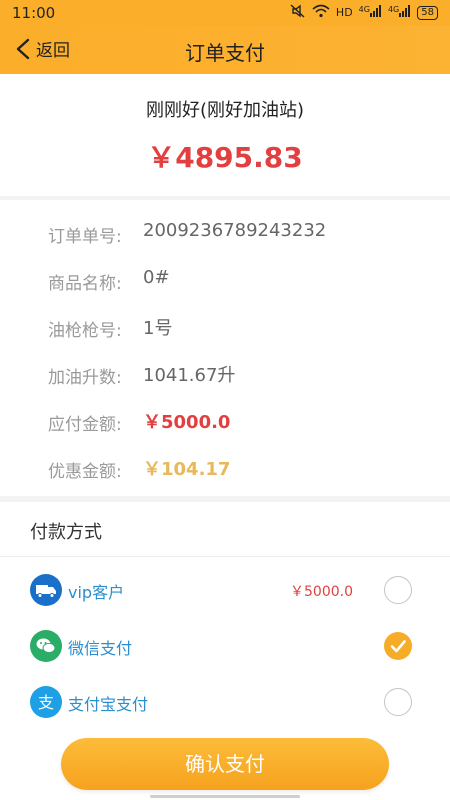 Image resolution: width=450 pixels, height=800 pixels. Describe the element at coordinates (23, 48) in the screenshot. I see `chevron-left-icon` at that location.